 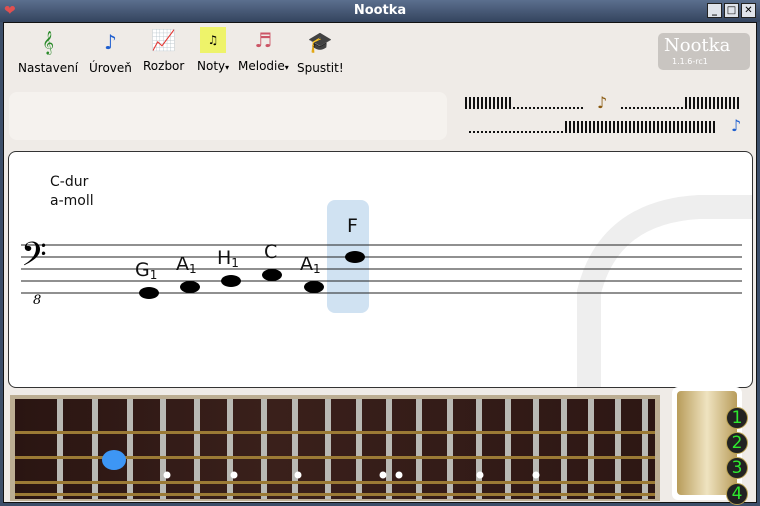 What do you see at coordinates (737, 494) in the screenshot?
I see `string-number-4: 4` at bounding box center [737, 494].